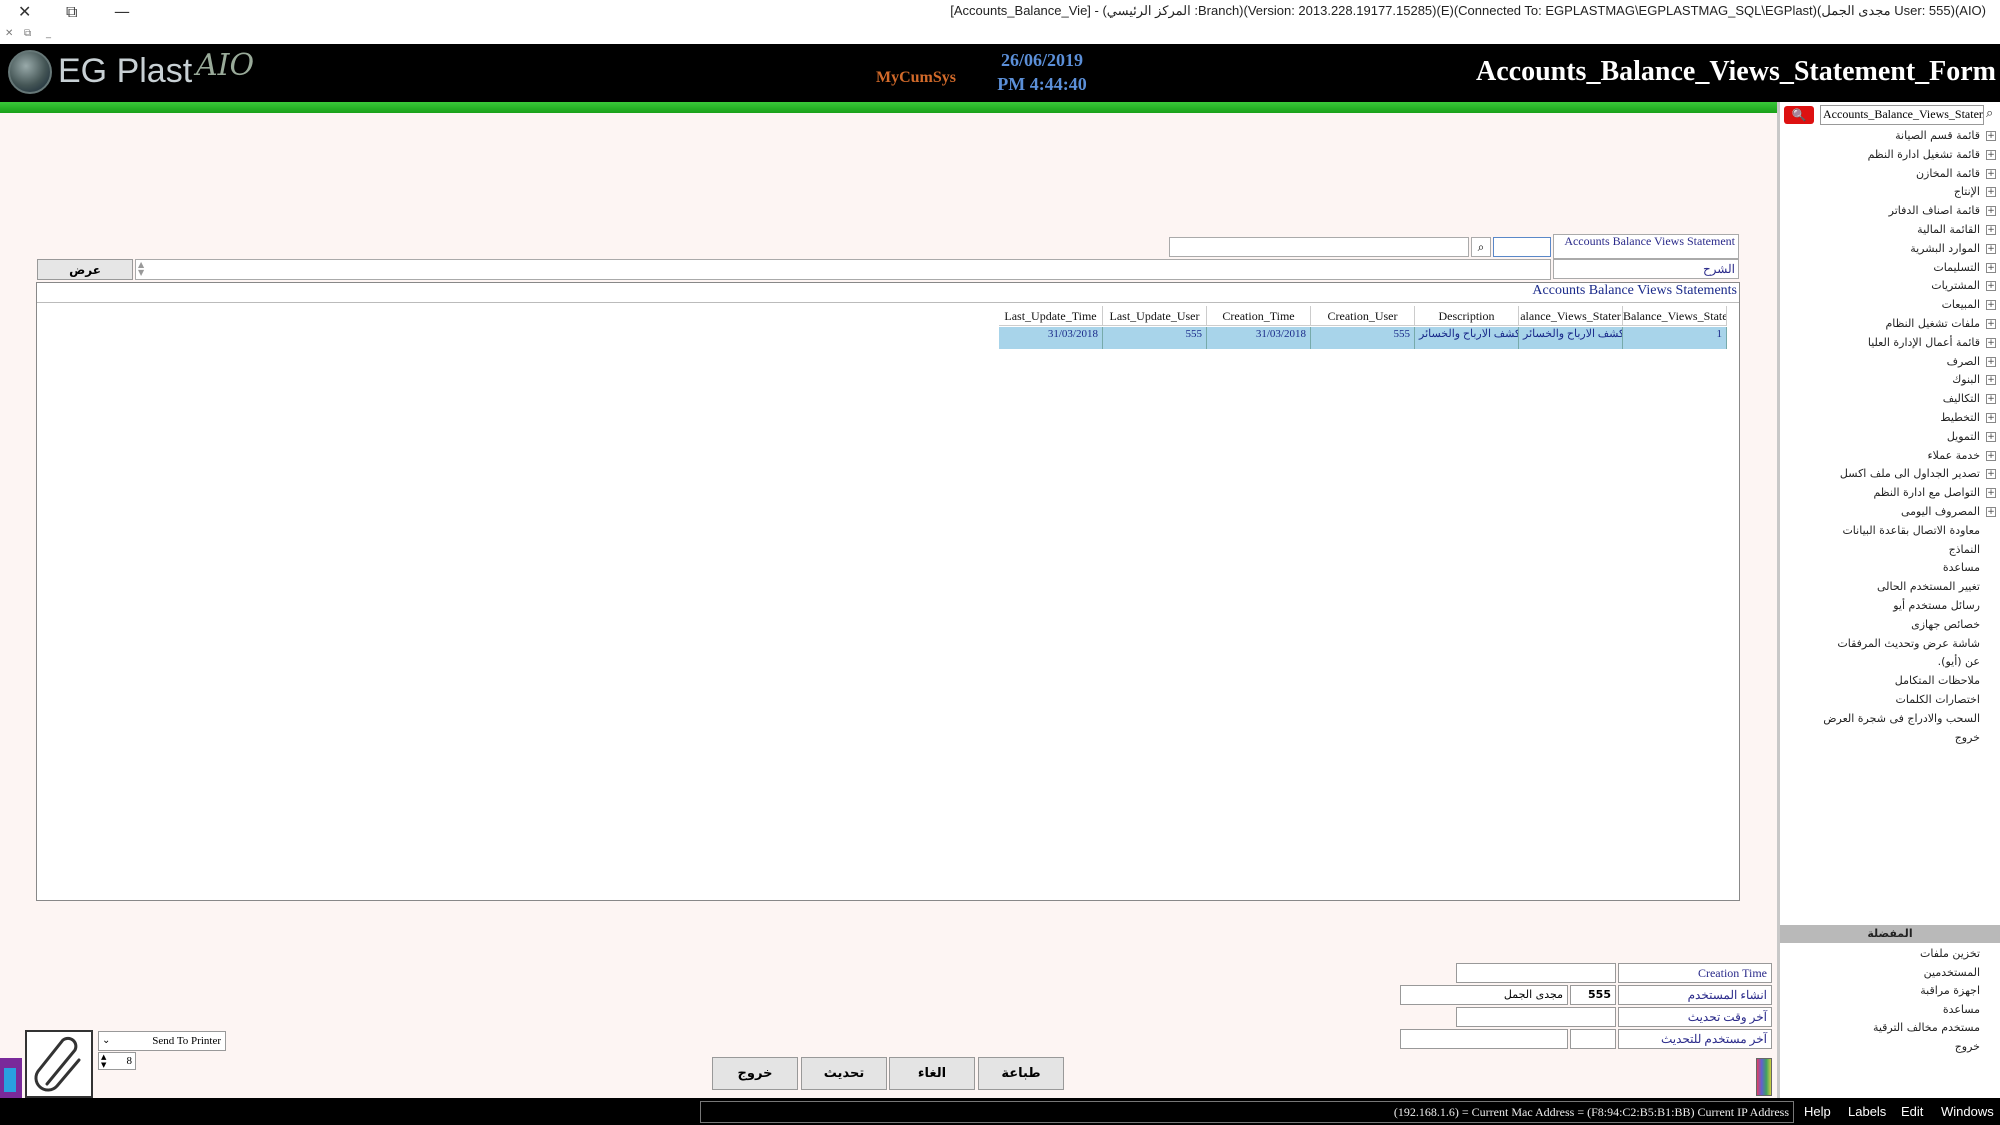  What do you see at coordinates (1934, 210) in the screenshot?
I see `menu-item: قائمة اصناف الدفاتر` at bounding box center [1934, 210].